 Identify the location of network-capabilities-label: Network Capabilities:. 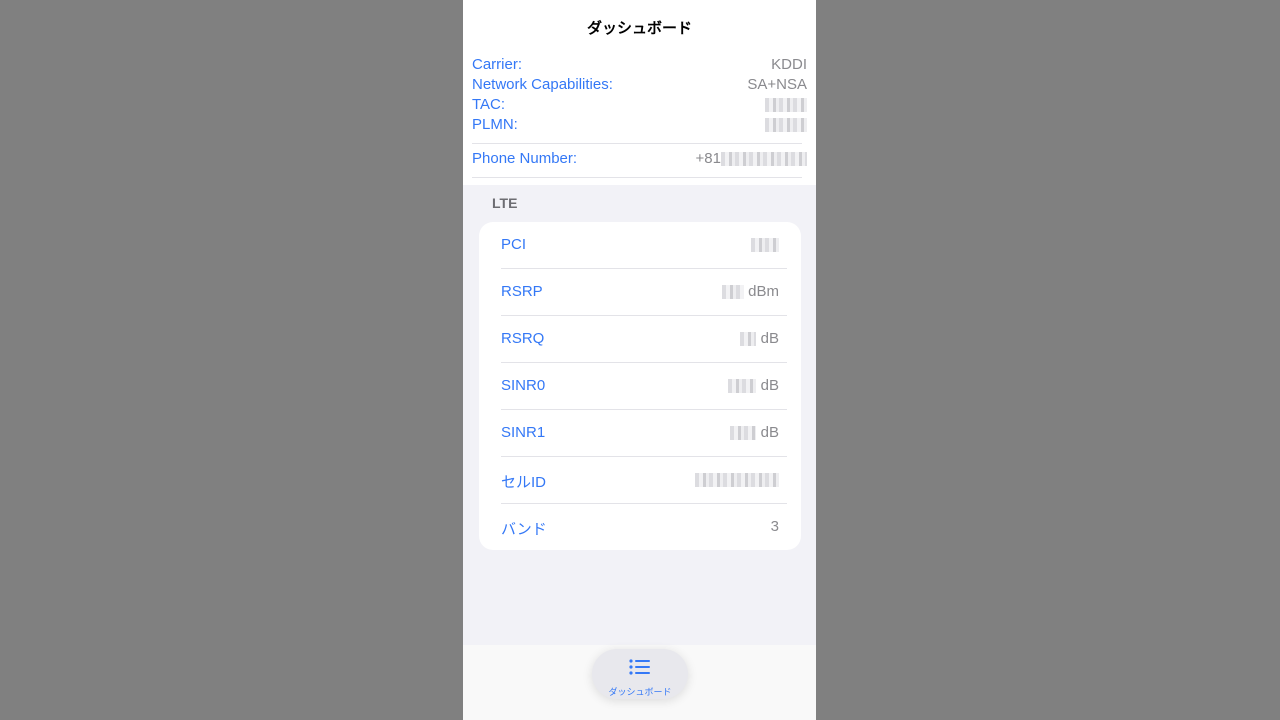
(542, 84).